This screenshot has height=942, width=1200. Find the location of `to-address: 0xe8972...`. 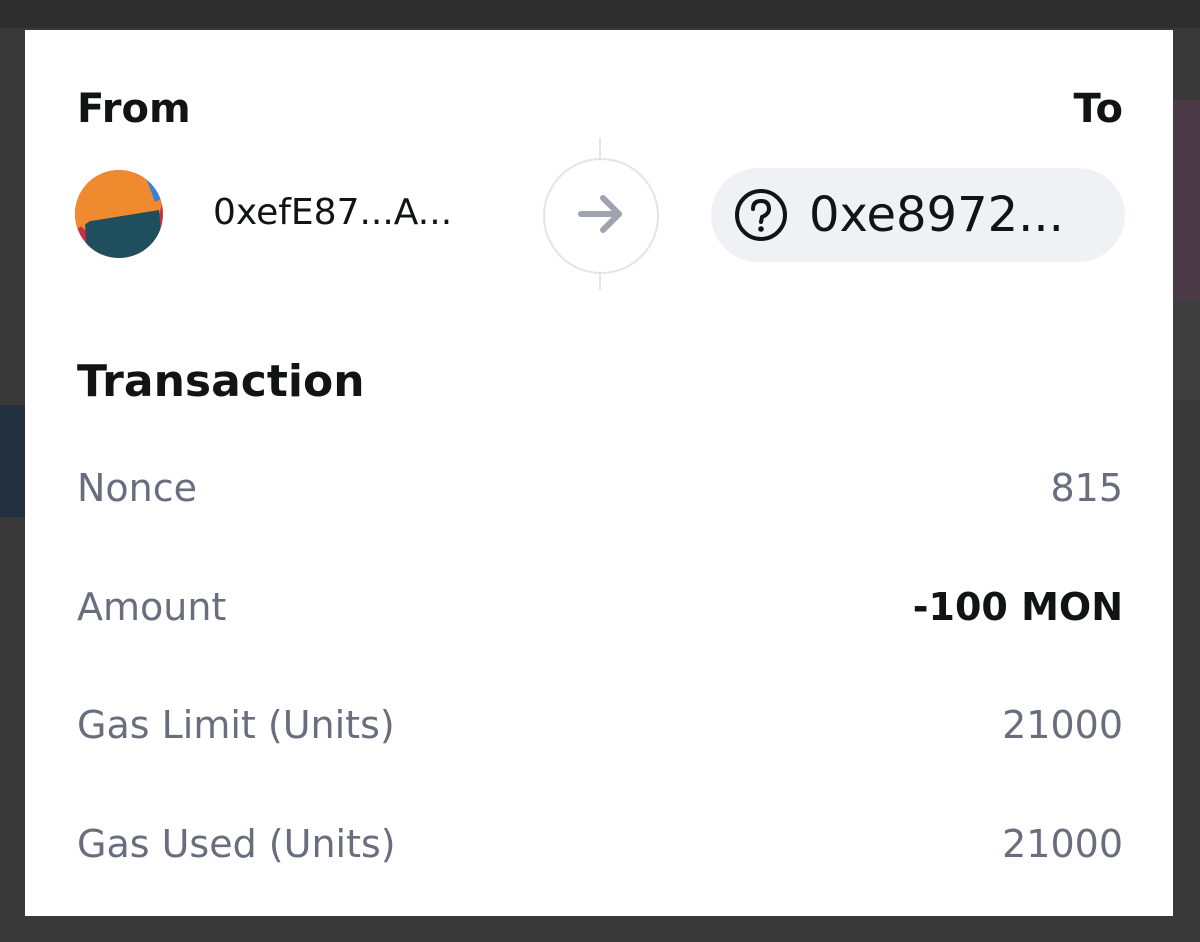

to-address: 0xe8972... is located at coordinates (936, 215).